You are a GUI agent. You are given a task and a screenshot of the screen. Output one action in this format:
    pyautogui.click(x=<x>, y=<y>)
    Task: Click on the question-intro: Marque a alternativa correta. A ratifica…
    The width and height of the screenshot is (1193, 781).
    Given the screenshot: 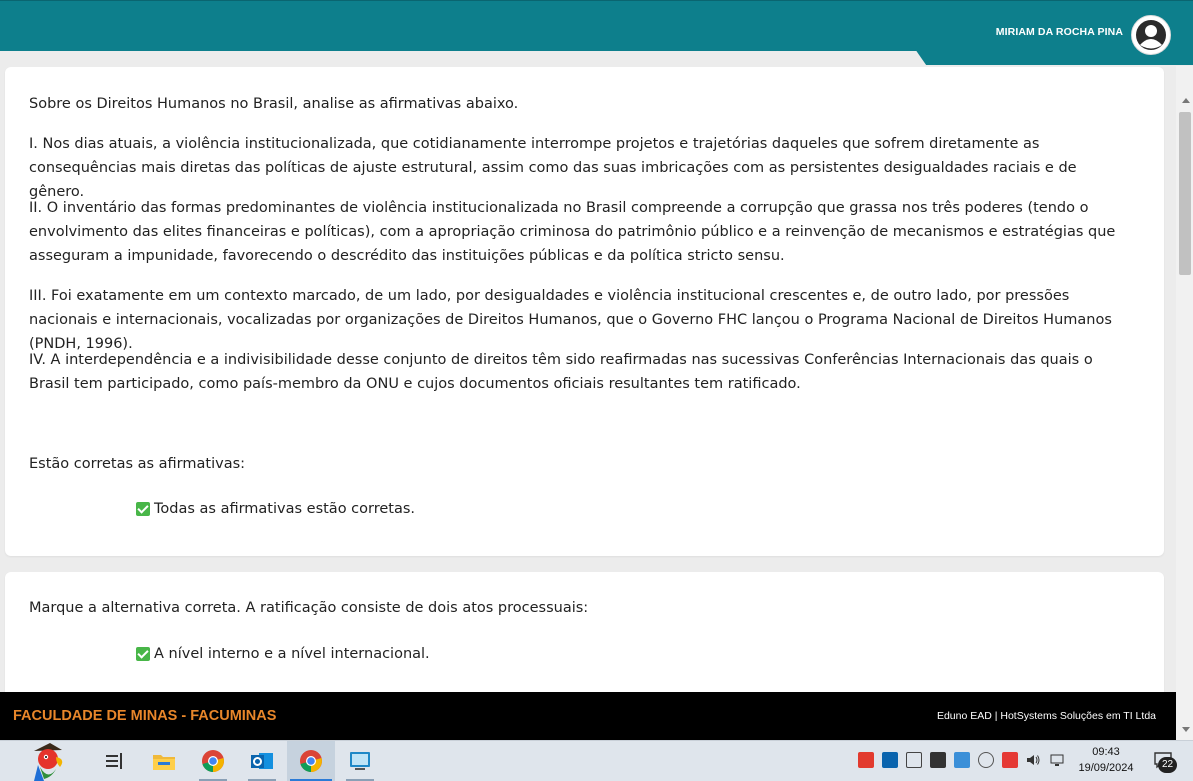 What is the action you would take?
    pyautogui.click(x=309, y=608)
    